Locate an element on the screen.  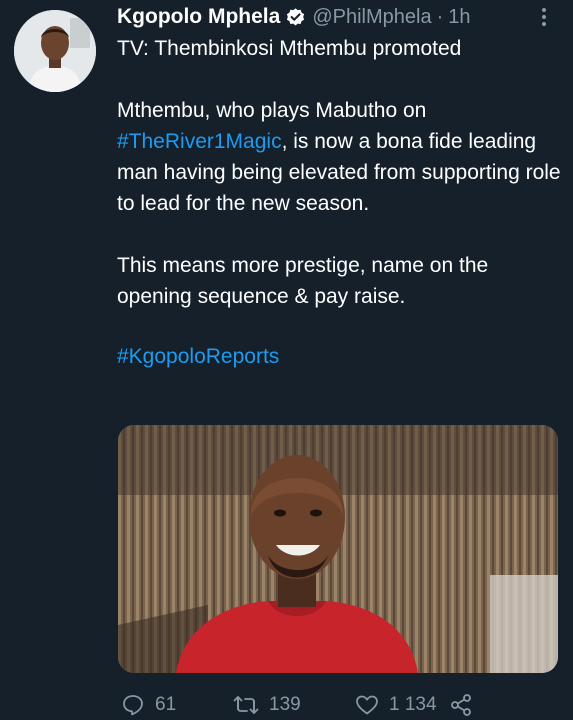
share-button is located at coordinates (466, 705).